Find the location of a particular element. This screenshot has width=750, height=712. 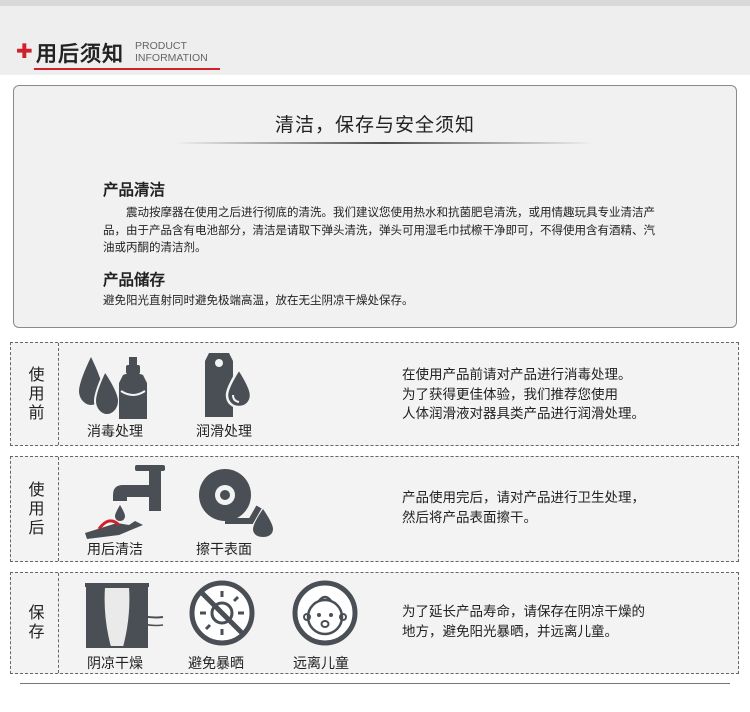

no-sun-icon is located at coordinates (222, 613).